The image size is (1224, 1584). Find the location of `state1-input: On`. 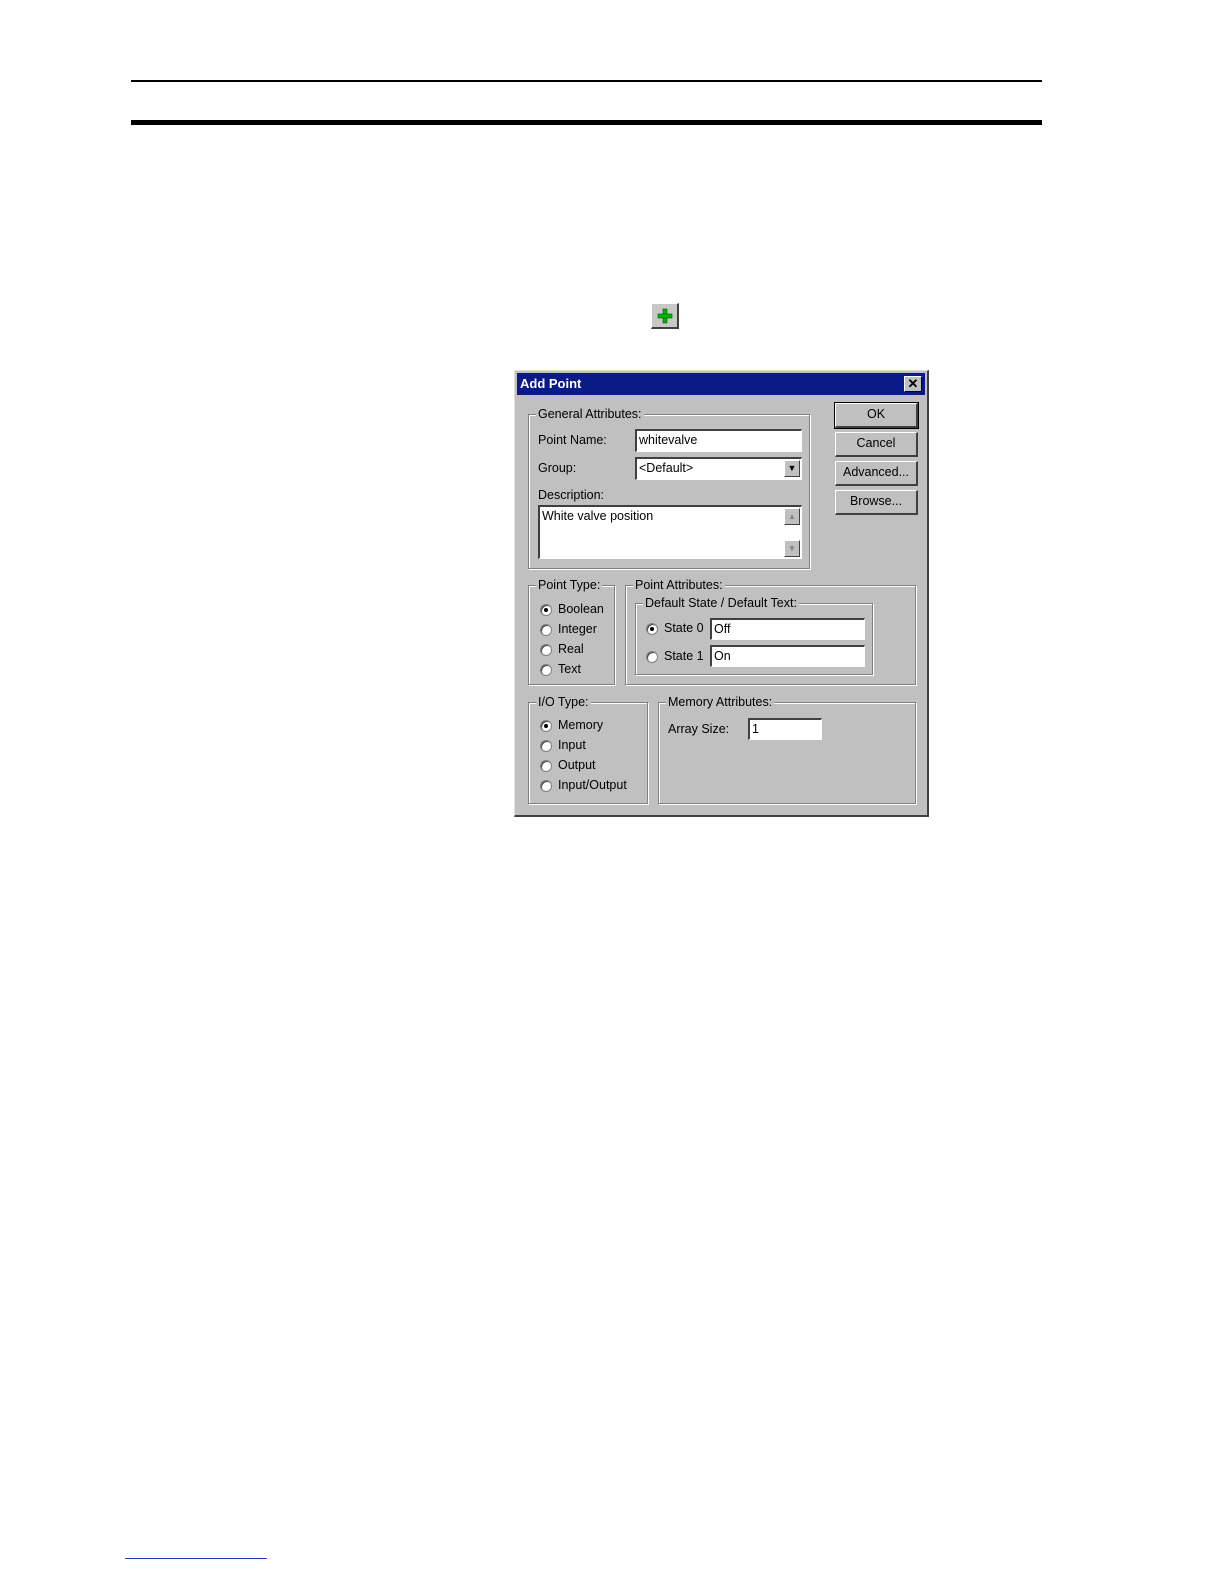

state1-input: On is located at coordinates (787, 656).